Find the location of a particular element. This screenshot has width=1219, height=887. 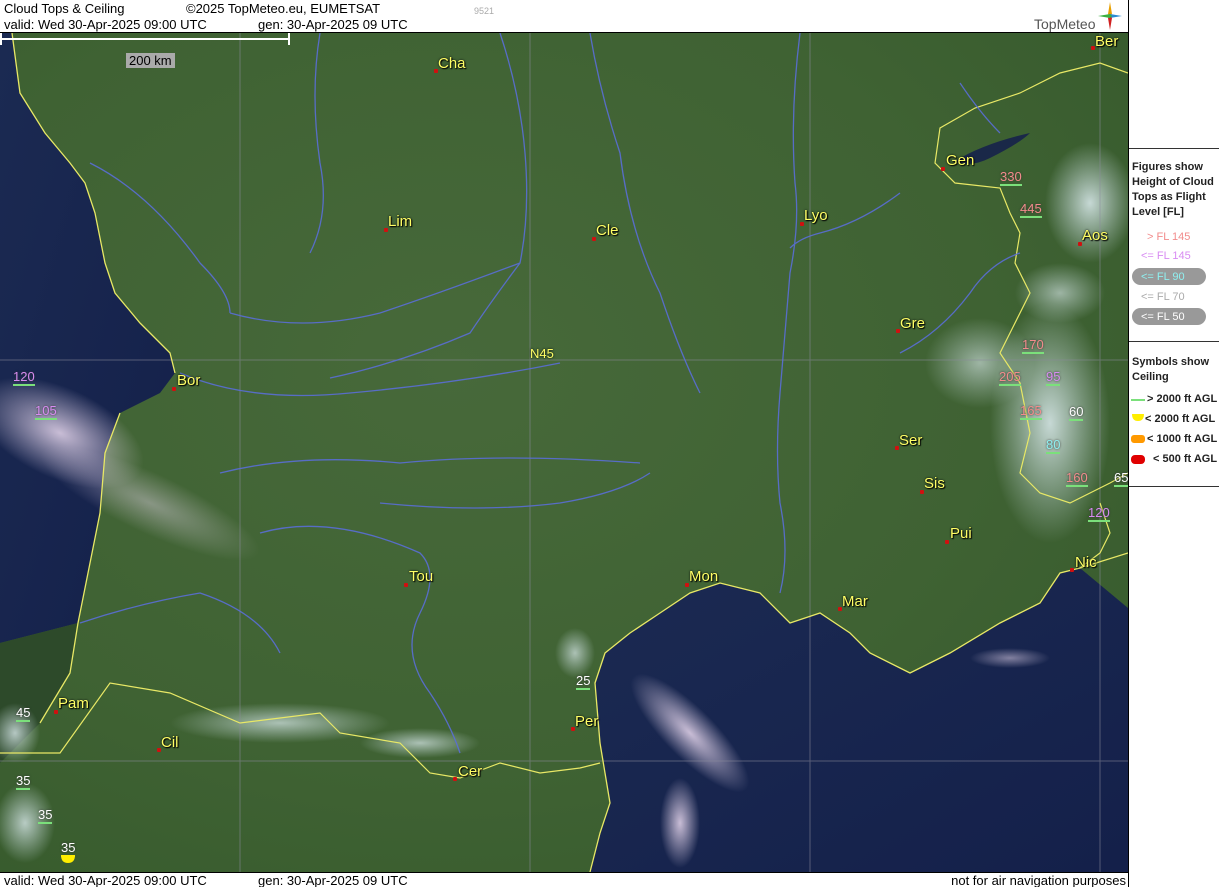

legend-fl-90: <= FL 90 is located at coordinates (1163, 277).